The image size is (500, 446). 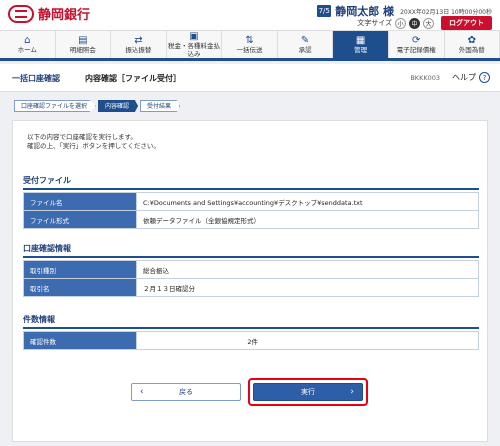 I want to click on user-badge-icon: 7/5, so click(x=324, y=11).